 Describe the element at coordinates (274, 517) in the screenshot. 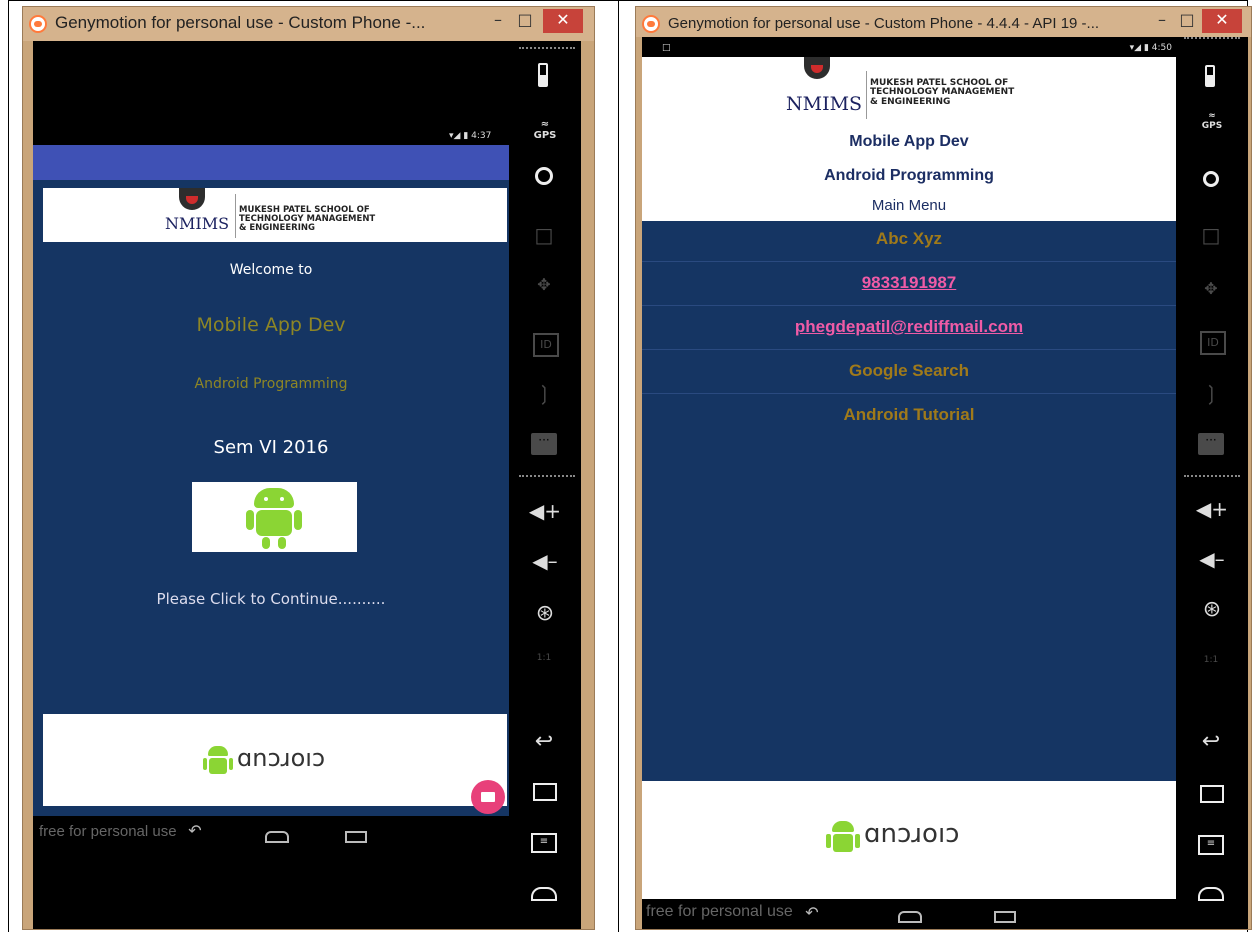

I see `android-robot-image` at that location.